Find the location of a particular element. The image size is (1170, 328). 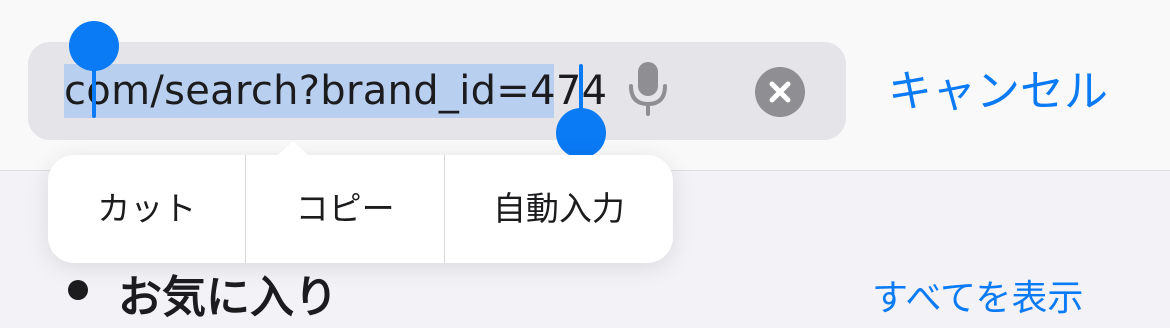

edit-menu-pointer is located at coordinates (293, 148).